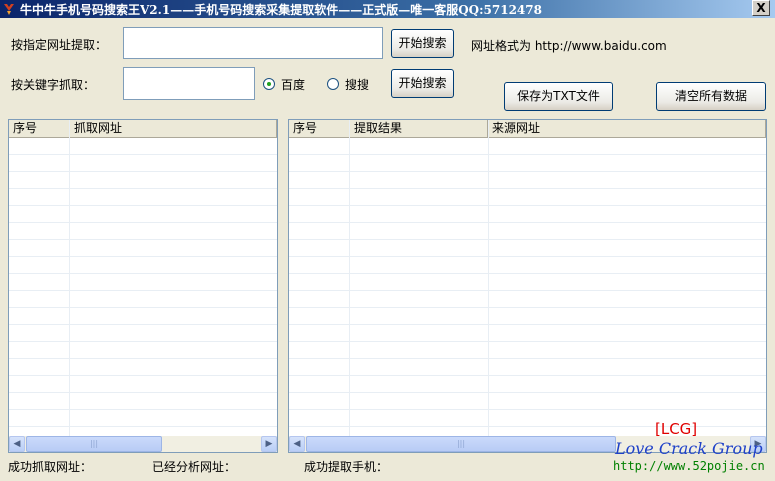 The width and height of the screenshot is (775, 481). Describe the element at coordinates (173, 128) in the screenshot. I see `column-header-url: 抓取网址` at that location.